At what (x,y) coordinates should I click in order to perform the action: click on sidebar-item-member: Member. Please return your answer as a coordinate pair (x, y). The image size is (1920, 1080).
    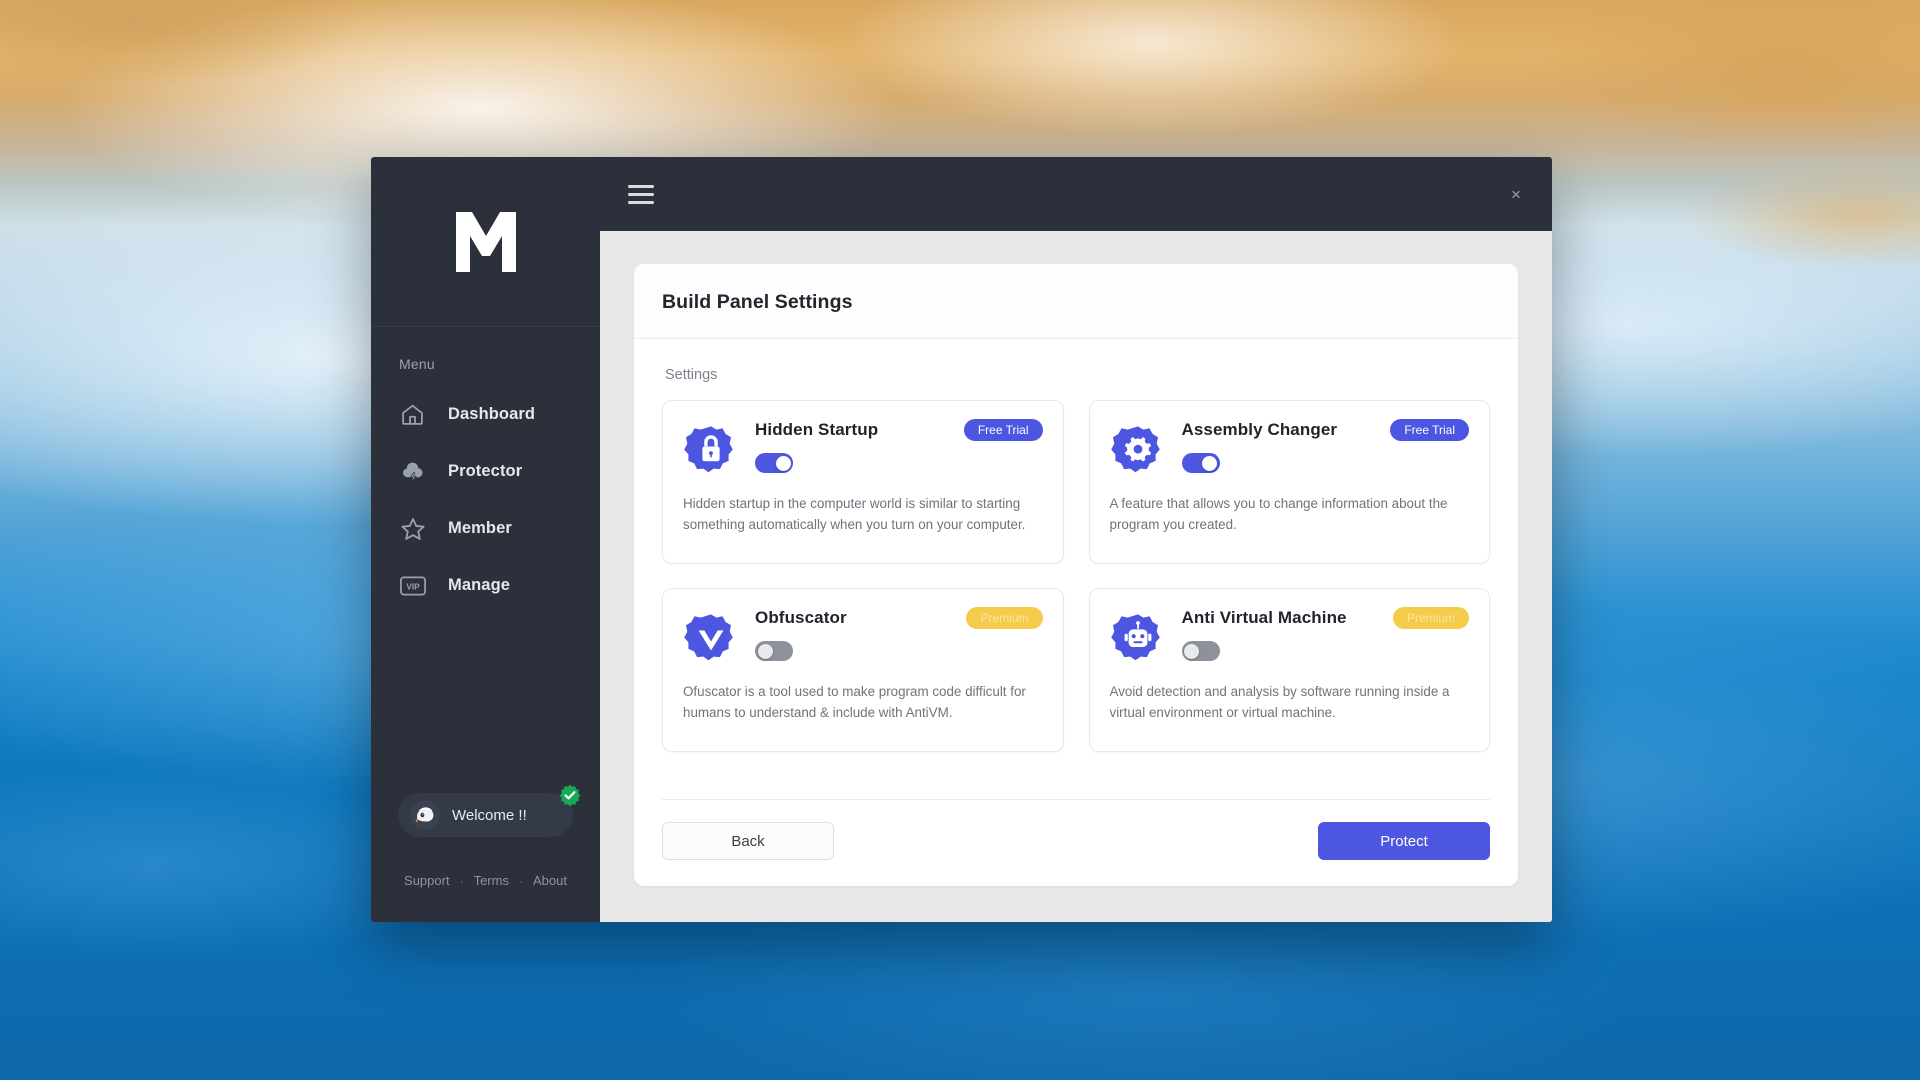
    Looking at the image, I should click on (485, 528).